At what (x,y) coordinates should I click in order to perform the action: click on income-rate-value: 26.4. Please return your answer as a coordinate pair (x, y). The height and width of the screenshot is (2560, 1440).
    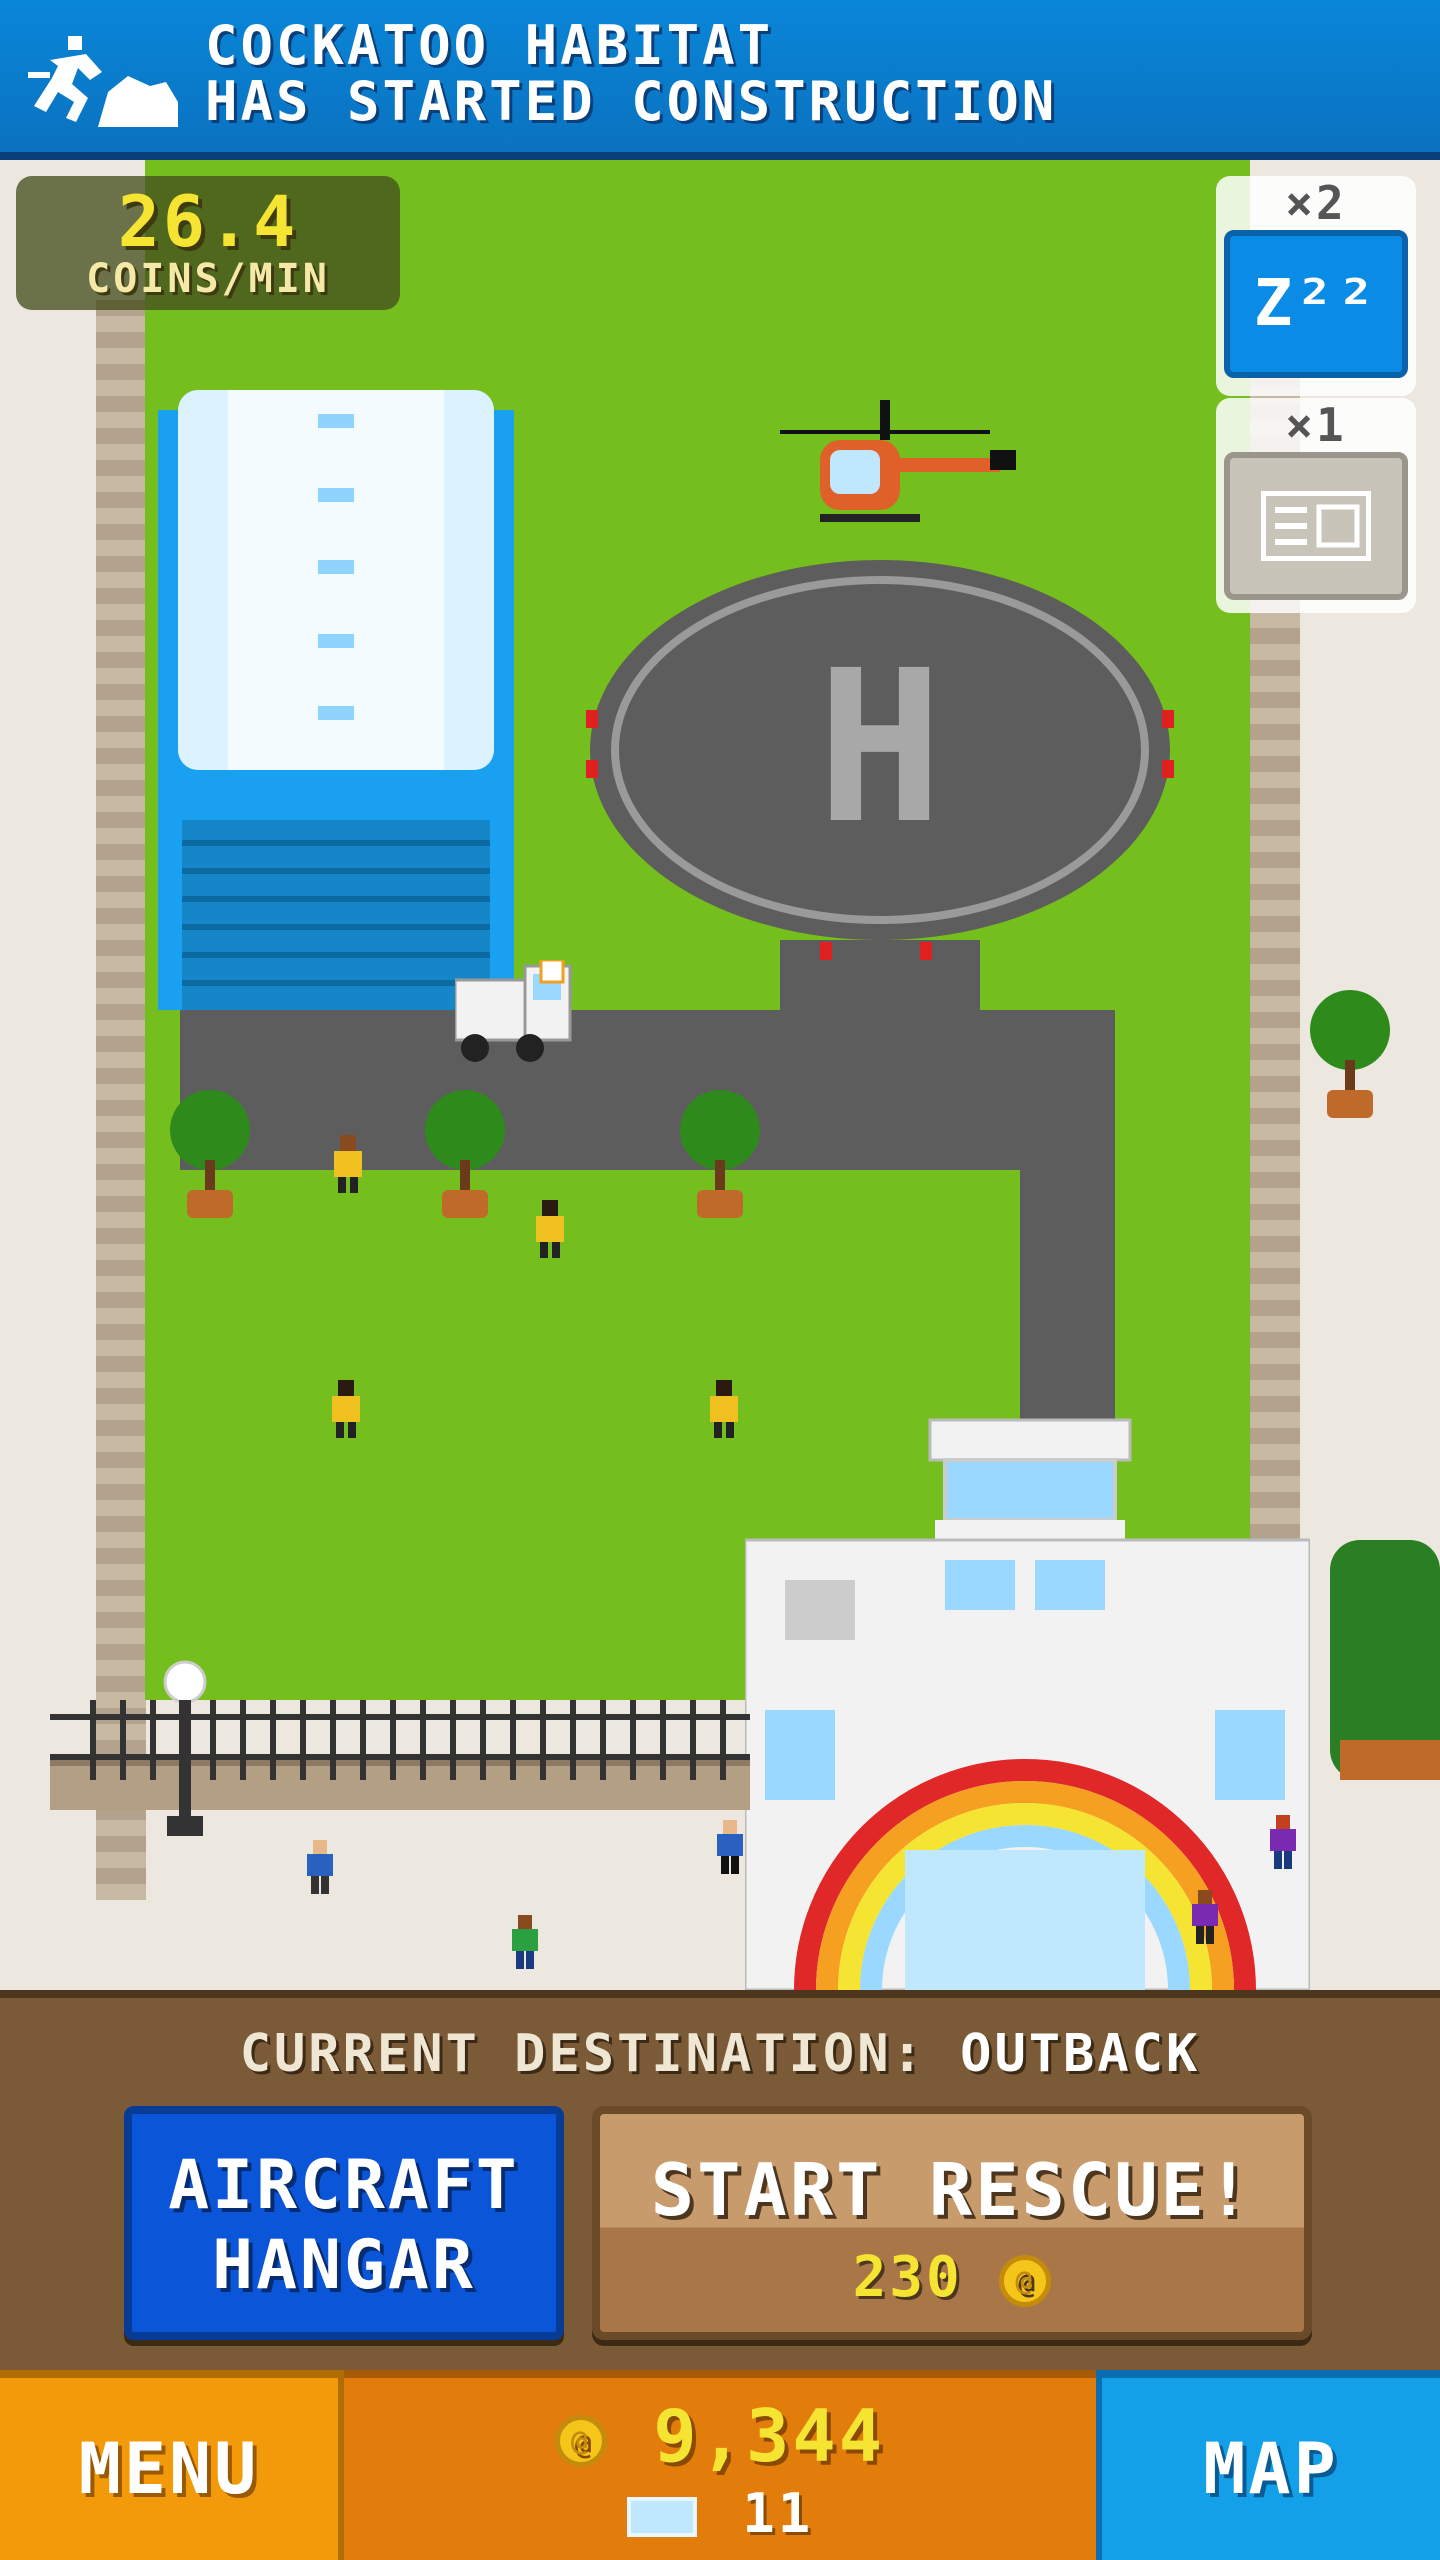
    Looking at the image, I should click on (208, 222).